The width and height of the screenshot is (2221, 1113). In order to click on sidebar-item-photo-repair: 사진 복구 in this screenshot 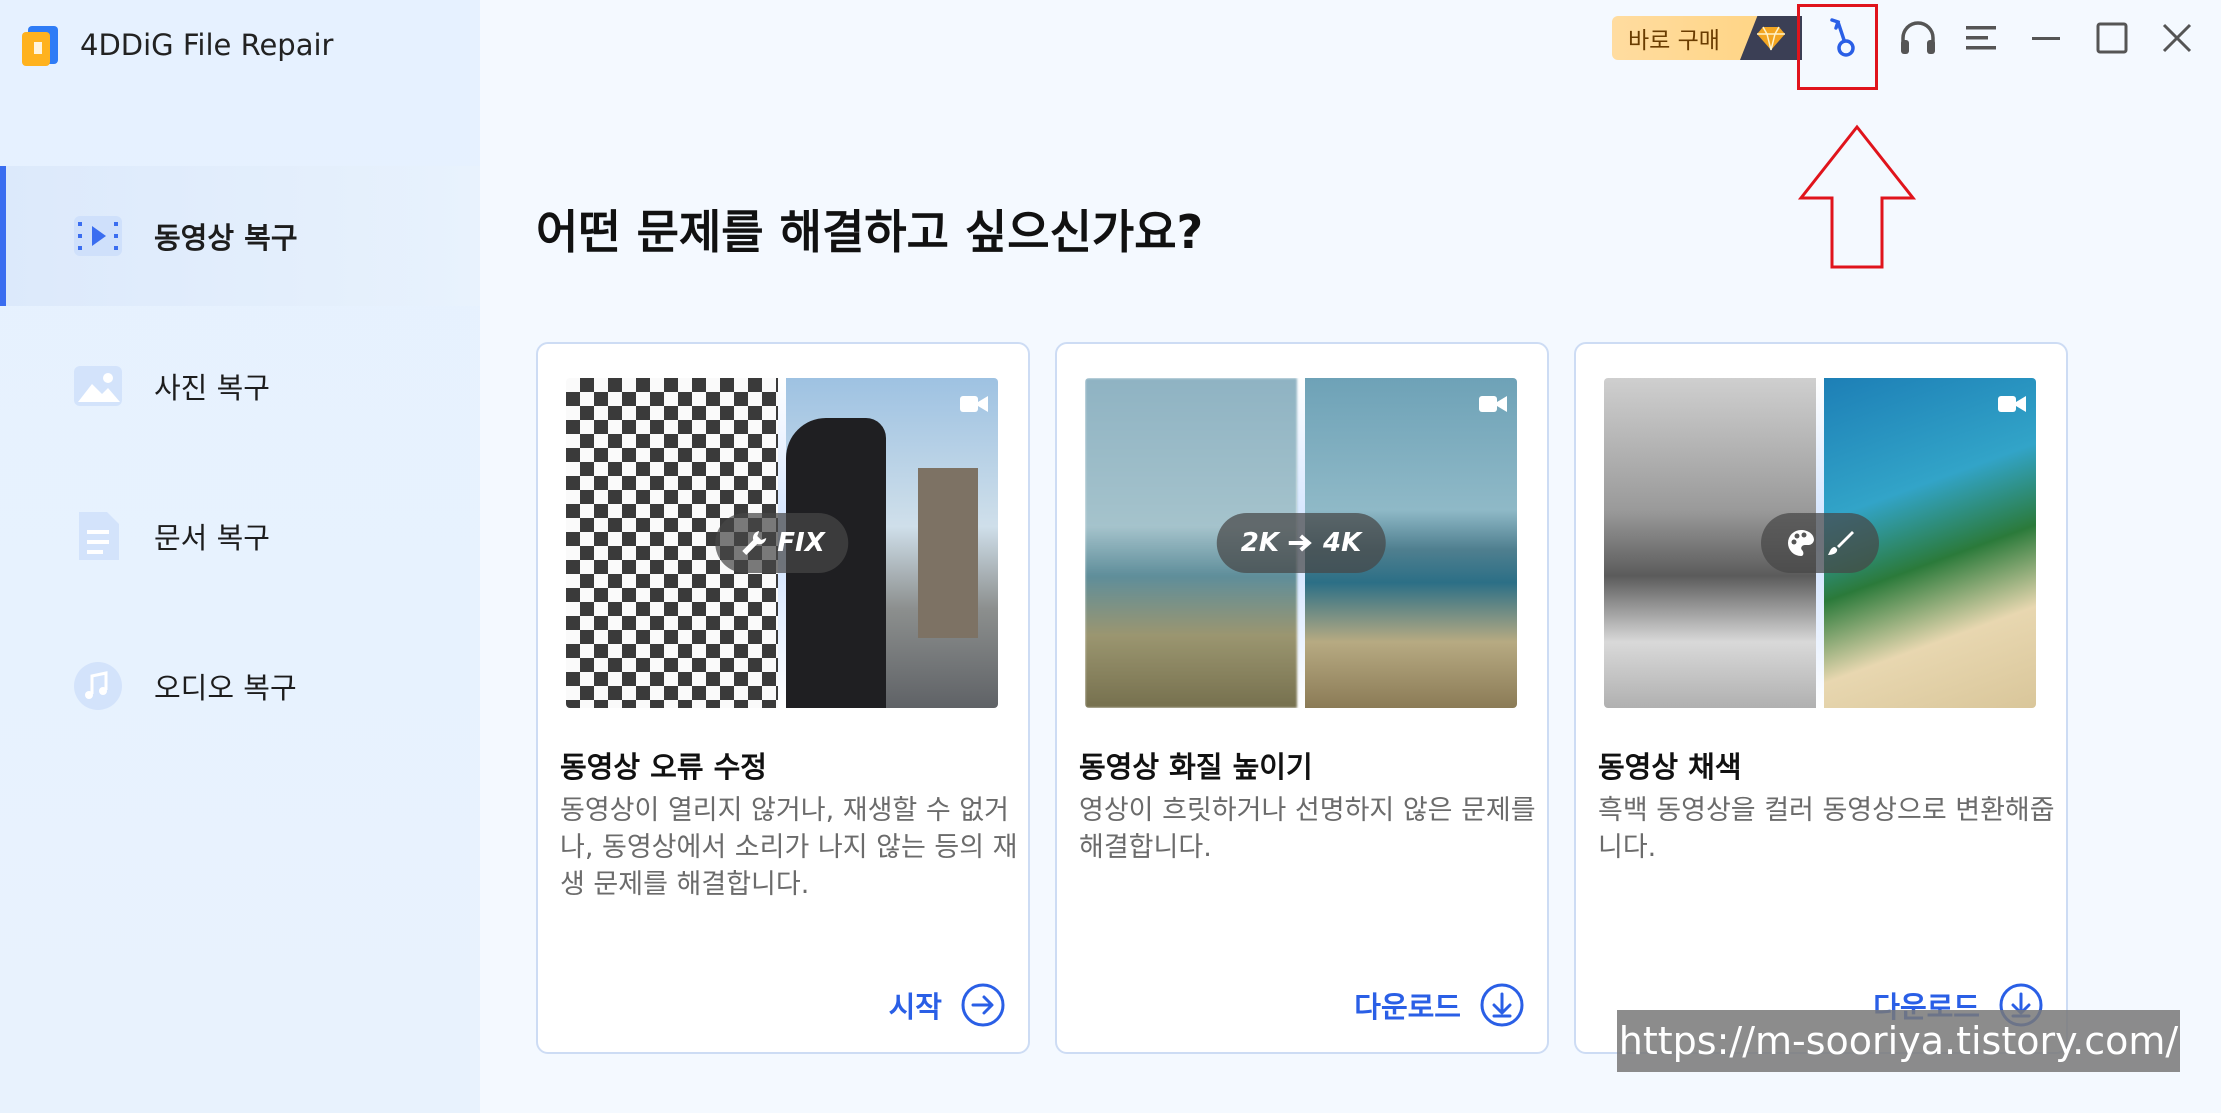, I will do `click(240, 386)`.